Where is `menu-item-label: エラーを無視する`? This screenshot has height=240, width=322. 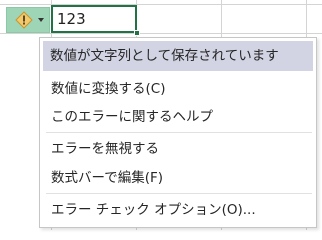 menu-item-label: エラーを無視する is located at coordinates (105, 149).